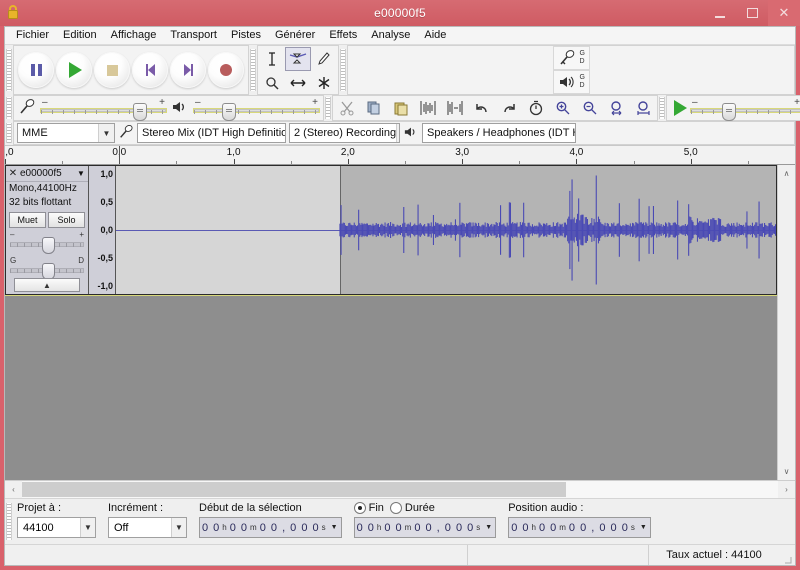  I want to click on playback-device-select: Speakers / Headphones (IDT H ▼, so click(499, 133).